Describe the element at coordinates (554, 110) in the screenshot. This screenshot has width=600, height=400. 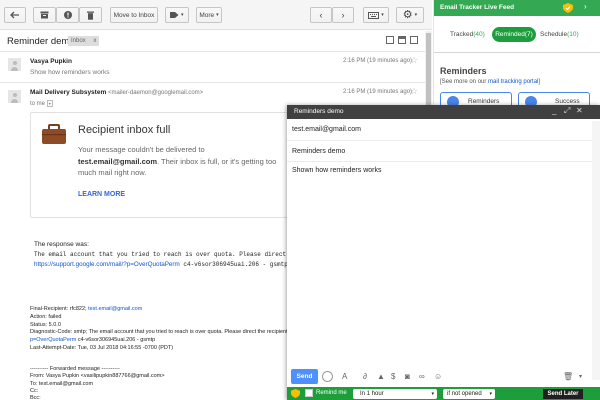
I see `minimize-icon: _` at that location.